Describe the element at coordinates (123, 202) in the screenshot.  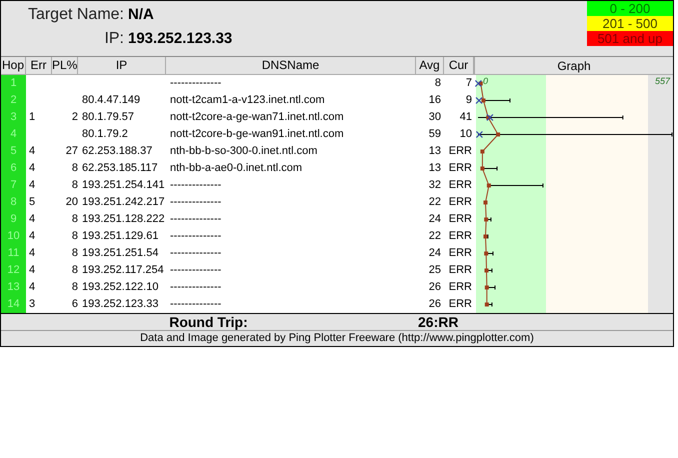
I see `table-cell-text: 193.251.242.217` at that location.